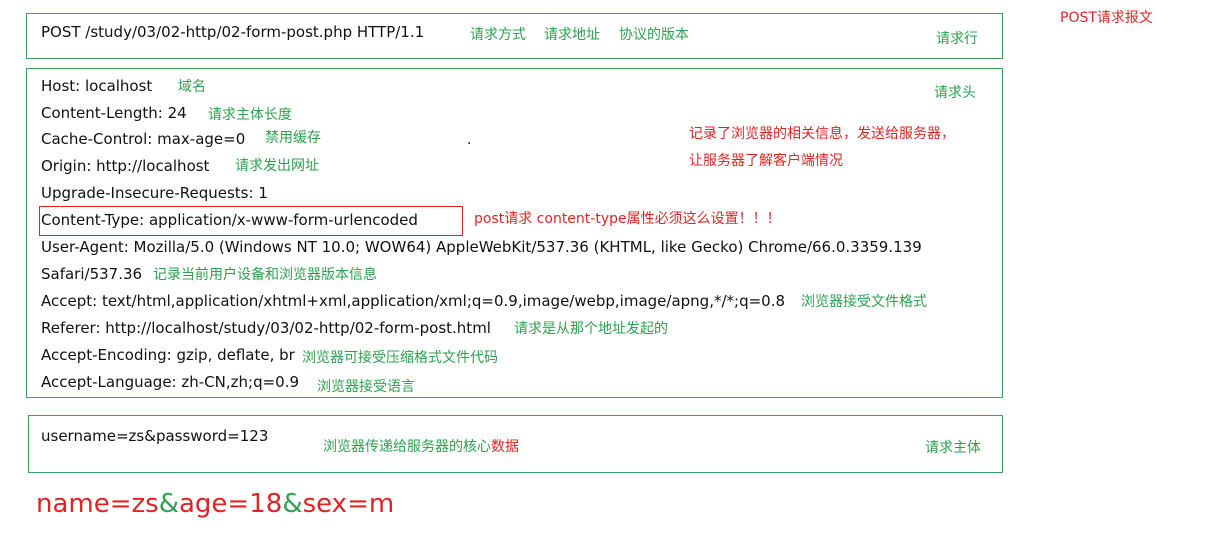  Describe the element at coordinates (155, 436) in the screenshot. I see `request-body-text: username=zs&password=123` at that location.